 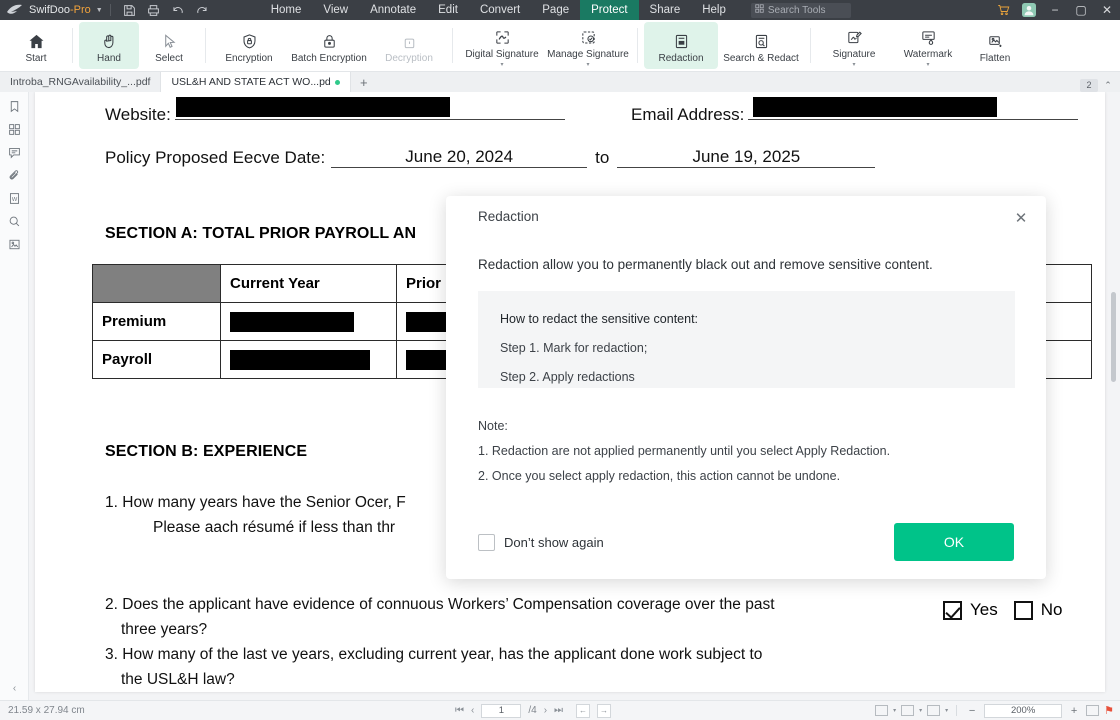 I want to click on menu-item-home: Home, so click(x=286, y=10).